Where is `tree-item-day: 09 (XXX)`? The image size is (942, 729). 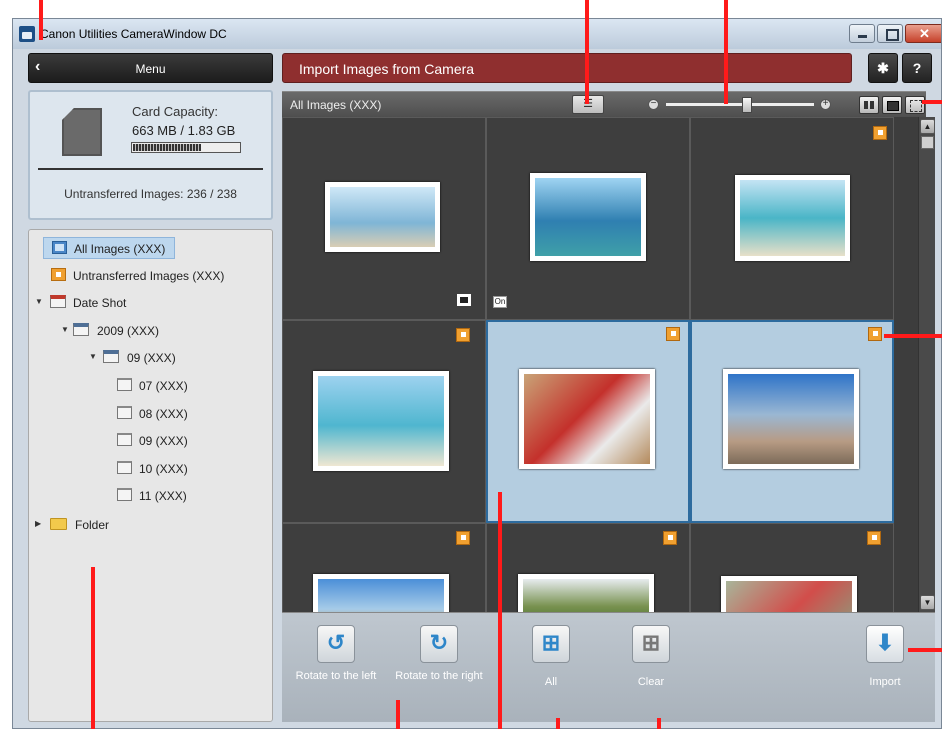 tree-item-day: 09 (XXX) is located at coordinates (180, 441).